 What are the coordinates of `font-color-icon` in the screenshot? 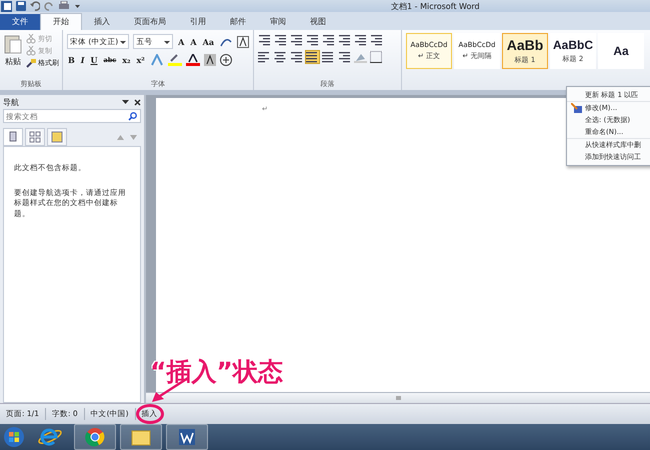 It's located at (193, 60).